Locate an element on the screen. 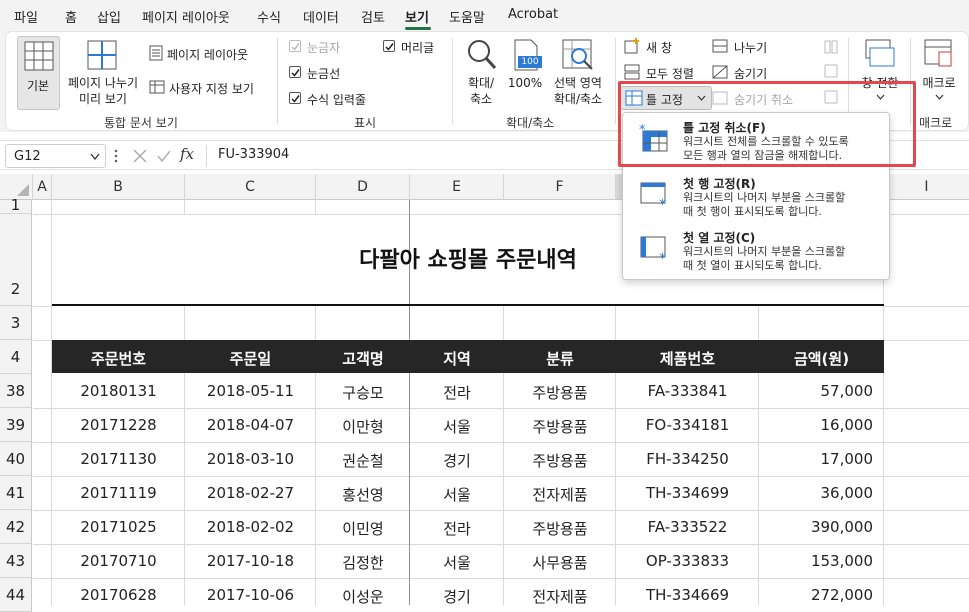  cell-order-no: 20171119 is located at coordinates (118, 493).